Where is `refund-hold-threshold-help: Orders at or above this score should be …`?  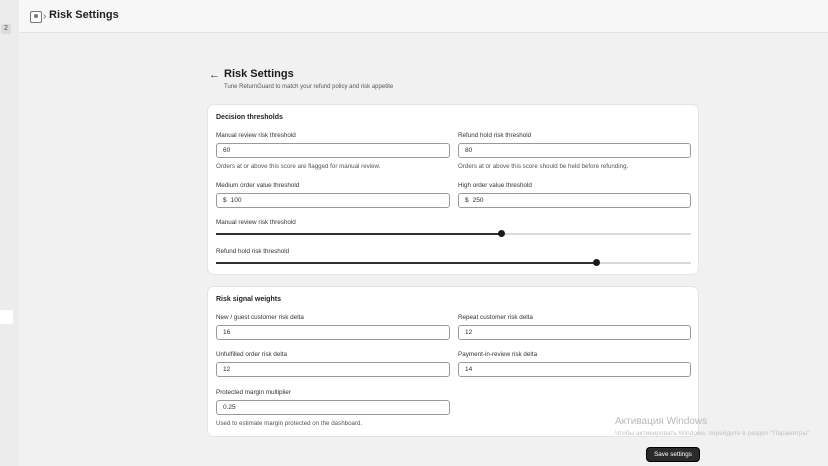
refund-hold-threshold-help: Orders at or above this score should be … is located at coordinates (543, 166).